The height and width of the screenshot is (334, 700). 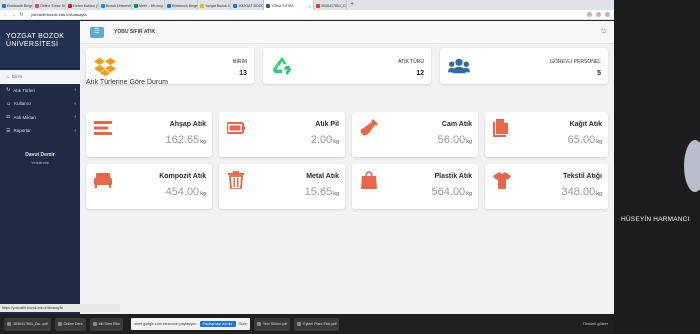 I want to click on trash-icon, so click(x=236, y=180).